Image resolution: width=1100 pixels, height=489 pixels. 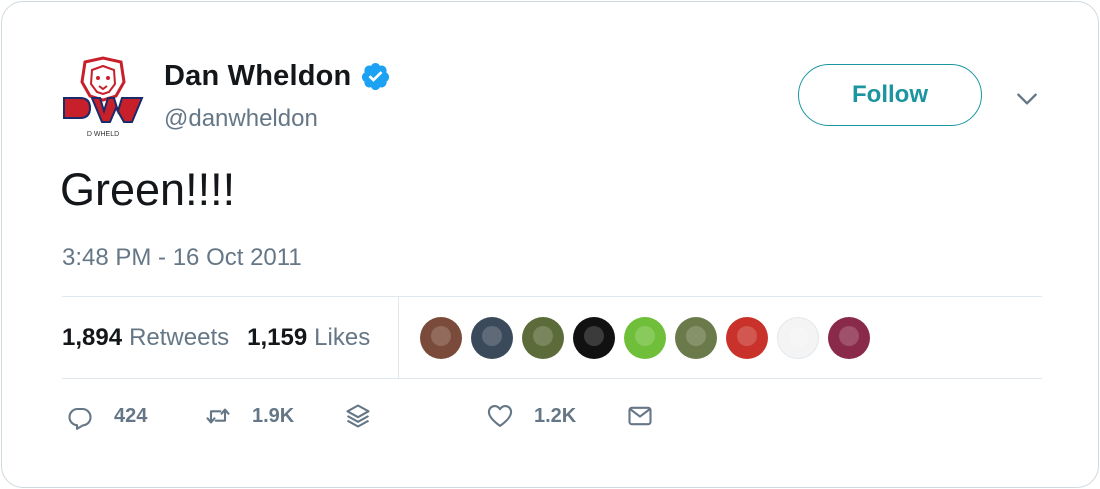 I want to click on layers-icon, so click(x=358, y=416).